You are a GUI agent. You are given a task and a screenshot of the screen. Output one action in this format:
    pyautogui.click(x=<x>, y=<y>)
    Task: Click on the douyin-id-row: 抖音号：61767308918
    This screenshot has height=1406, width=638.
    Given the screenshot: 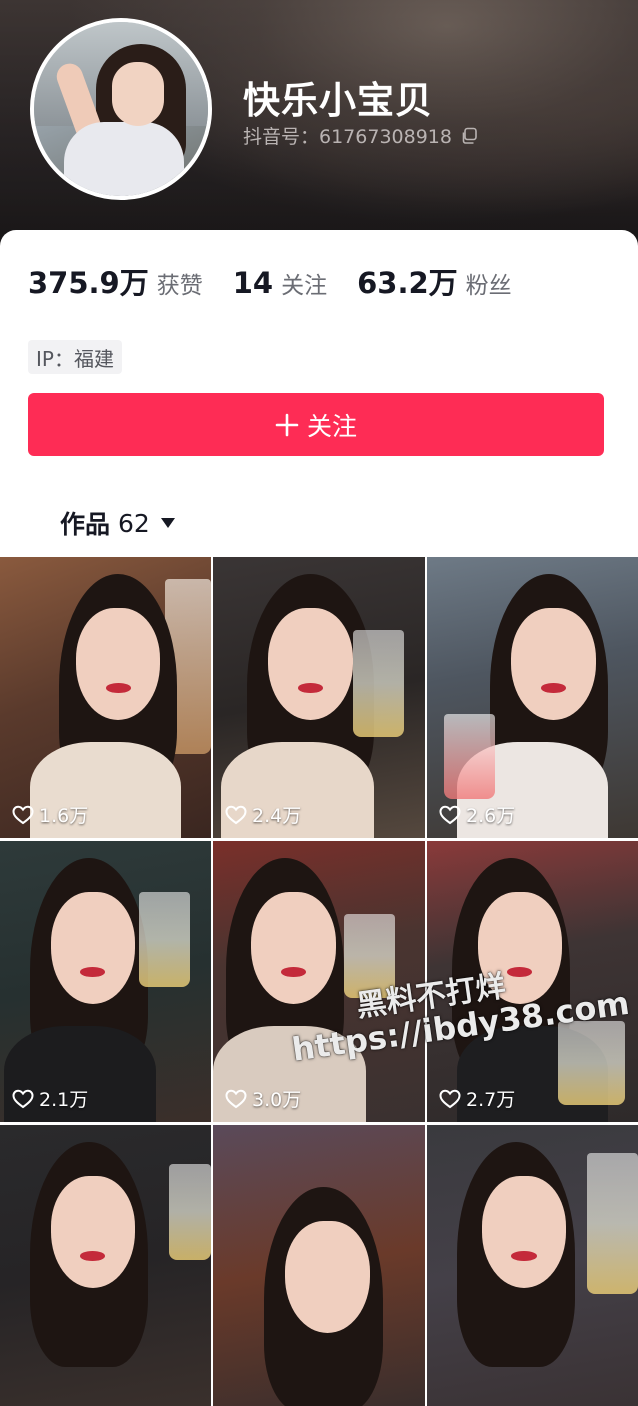 What is the action you would take?
    pyautogui.click(x=360, y=135)
    